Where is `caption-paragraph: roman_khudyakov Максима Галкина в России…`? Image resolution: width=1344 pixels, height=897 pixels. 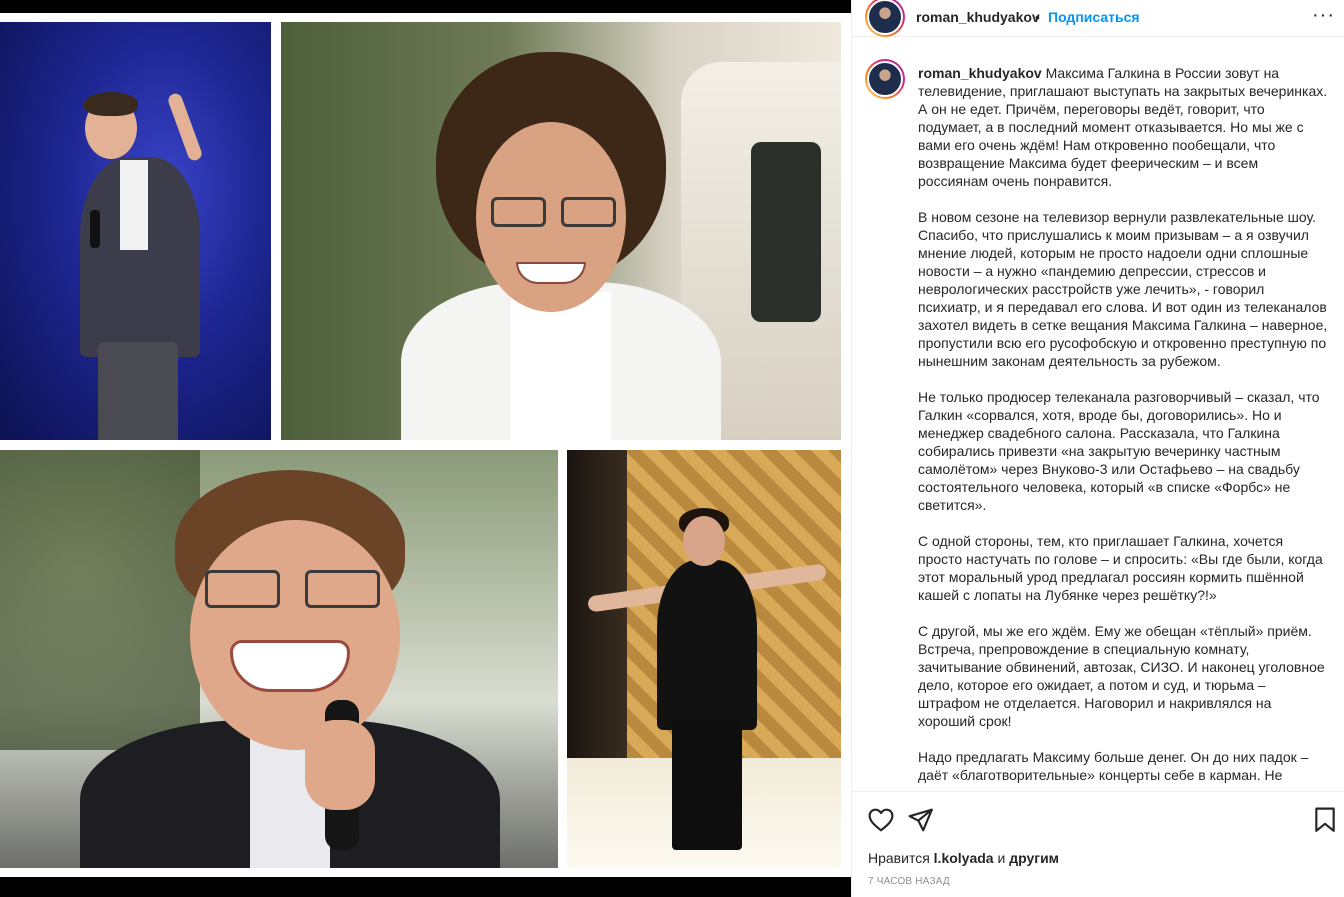 caption-paragraph: roman_khudyakov Максима Галкина в России… is located at coordinates (1123, 127).